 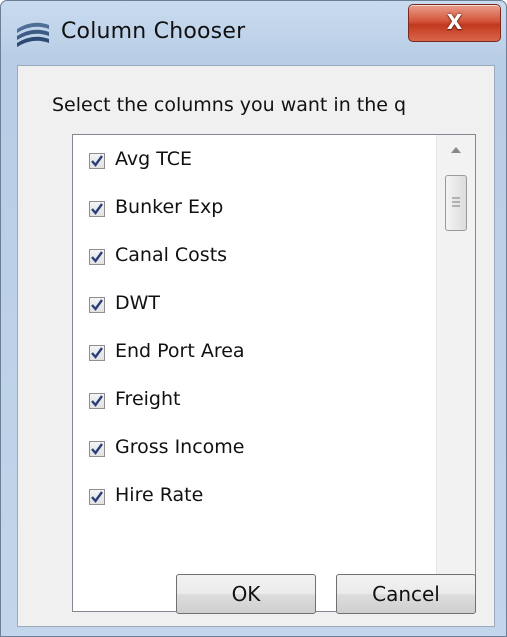 I want to click on title-bar: Column Chooser X, so click(x=253, y=33).